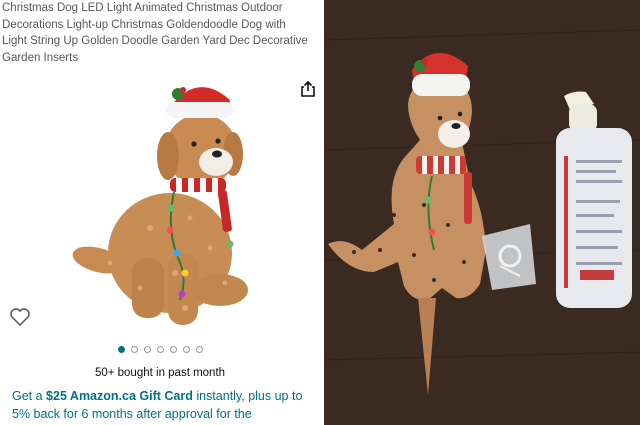 This screenshot has width=640, height=425. What do you see at coordinates (20, 317) in the screenshot?
I see `heart-icon` at bounding box center [20, 317].